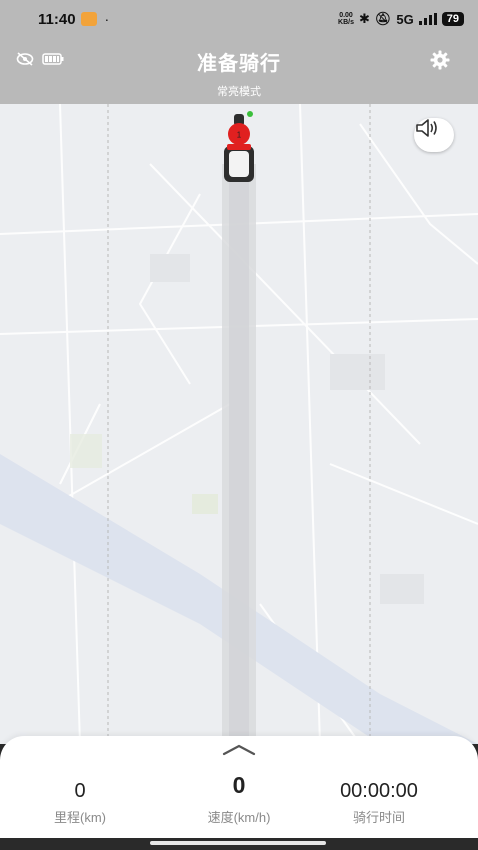  What do you see at coordinates (364, 18) in the screenshot?
I see `bluetooth-icon: ✱` at bounding box center [364, 18].